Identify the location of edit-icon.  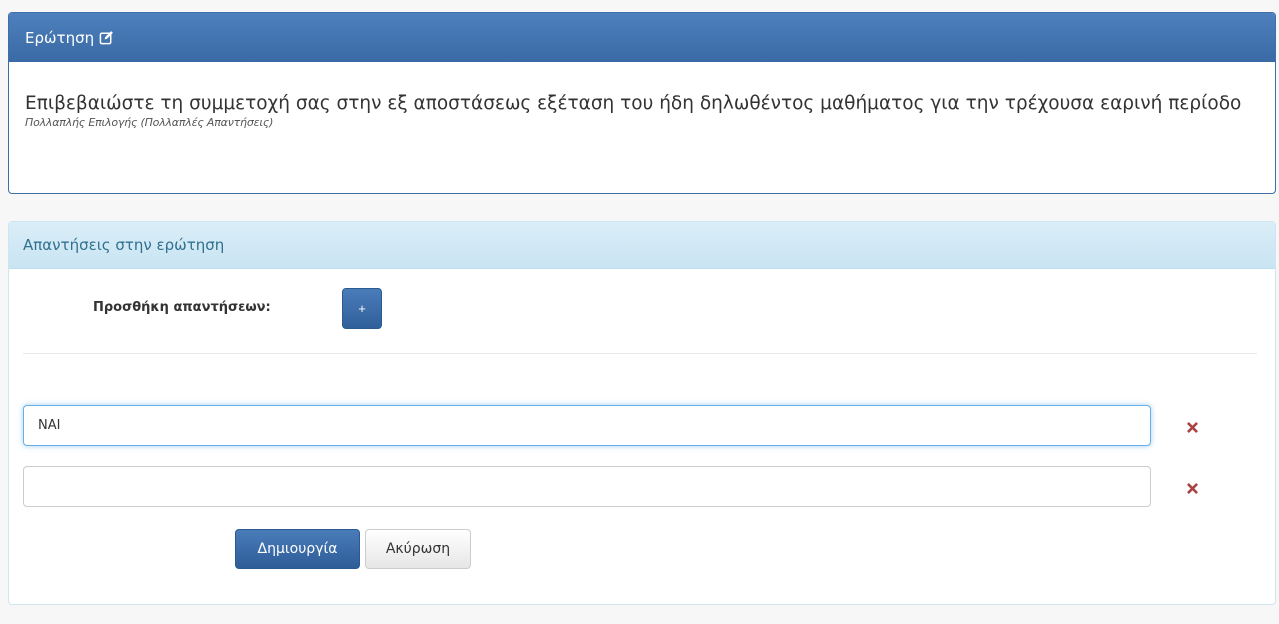
(106, 38).